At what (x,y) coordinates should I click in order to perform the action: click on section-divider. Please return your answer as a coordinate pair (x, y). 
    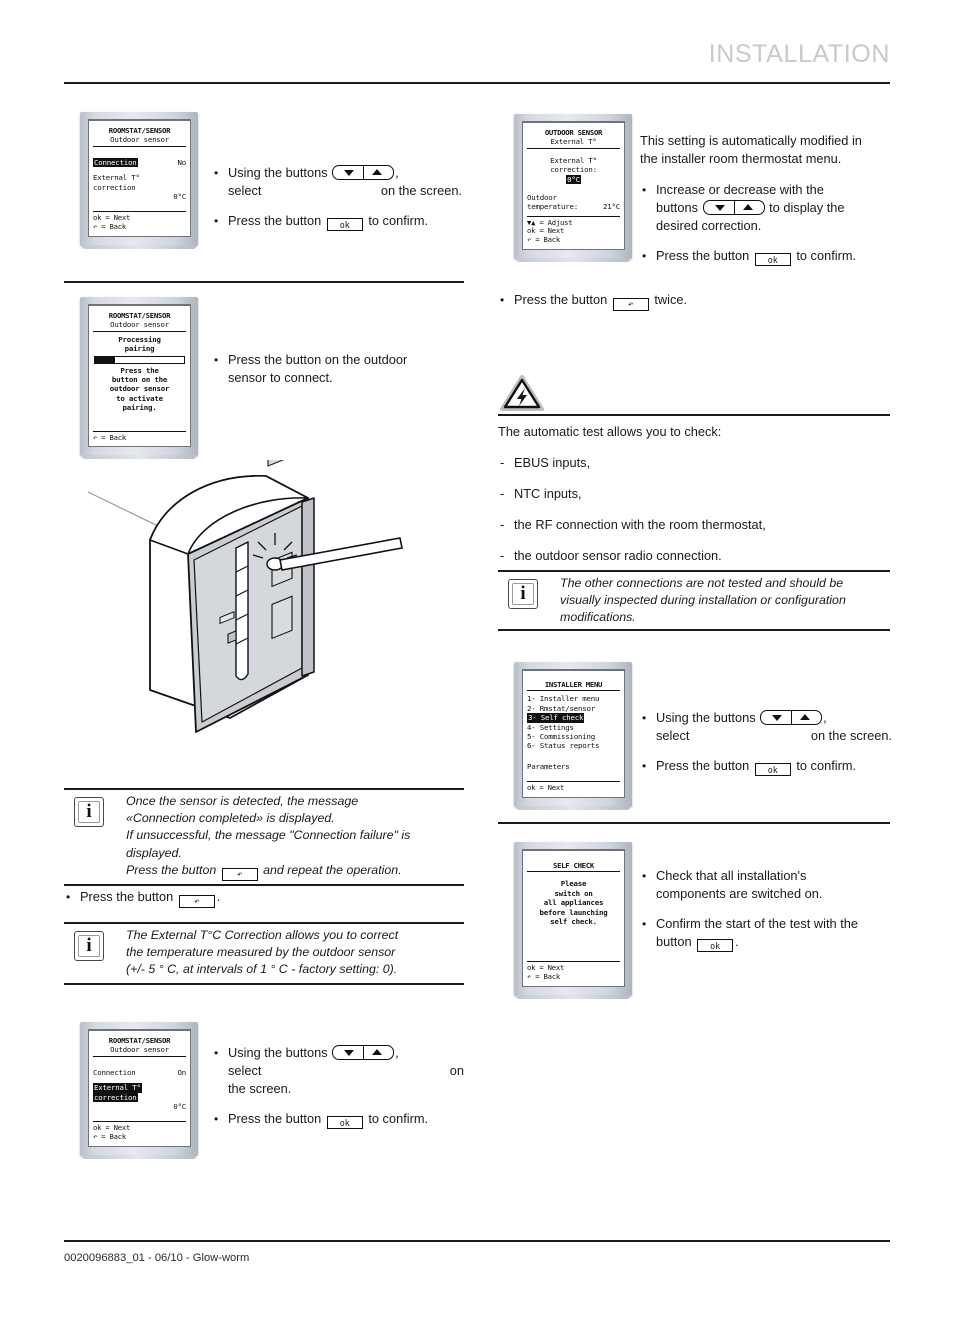
    Looking at the image, I should click on (264, 282).